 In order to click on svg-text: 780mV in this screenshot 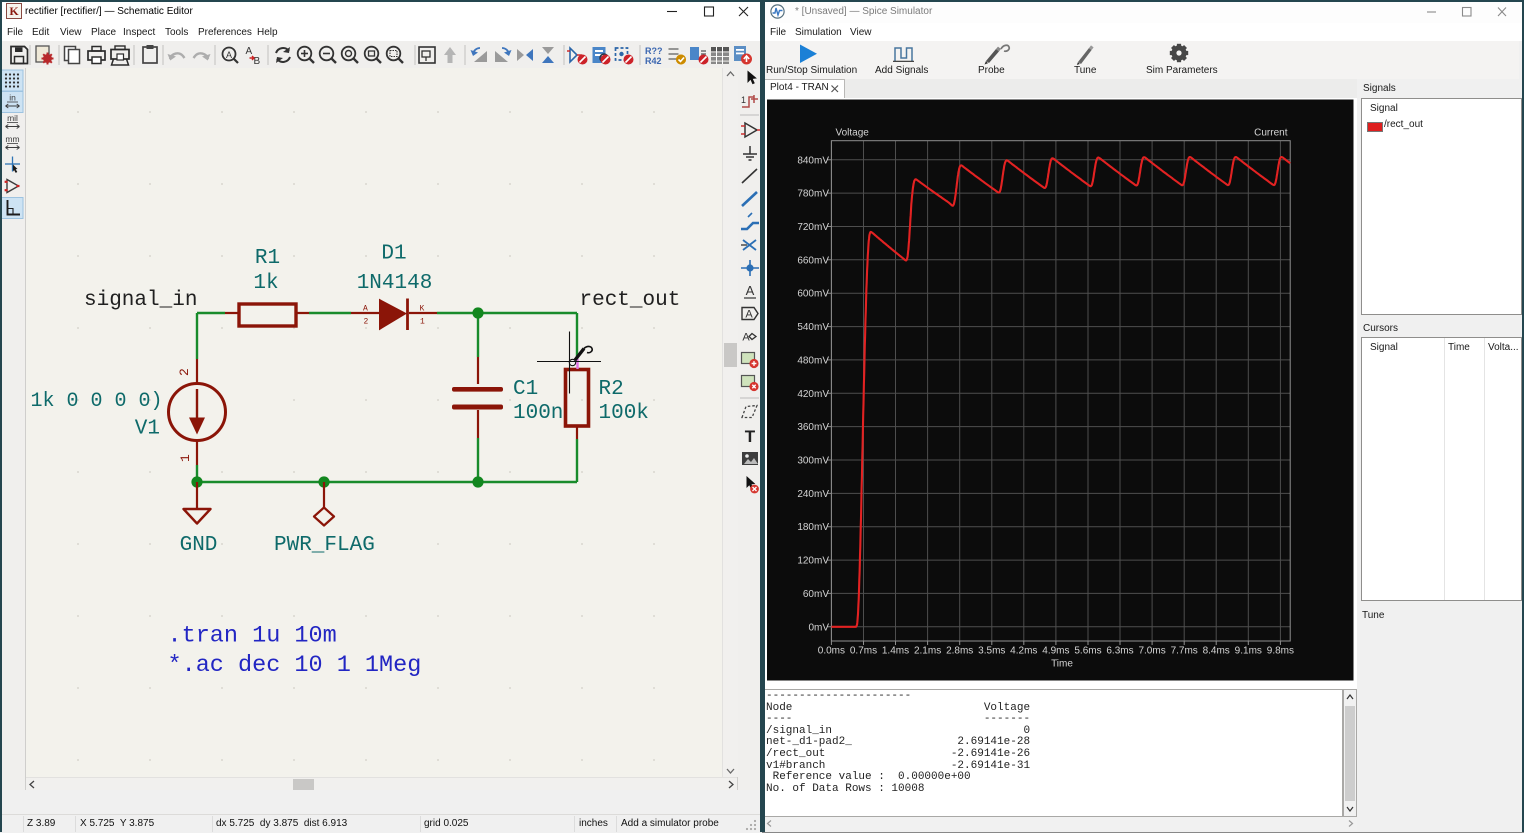, I will do `click(813, 194)`.